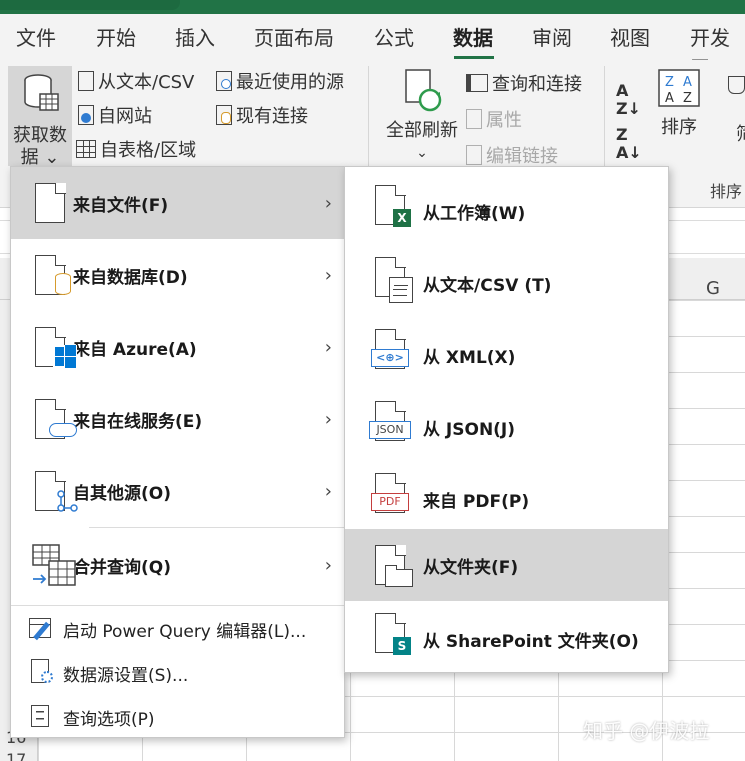  What do you see at coordinates (506, 499) in the screenshot?
I see `submenu-item-from-pdf: PDF 来自 PDF(P)` at bounding box center [506, 499].